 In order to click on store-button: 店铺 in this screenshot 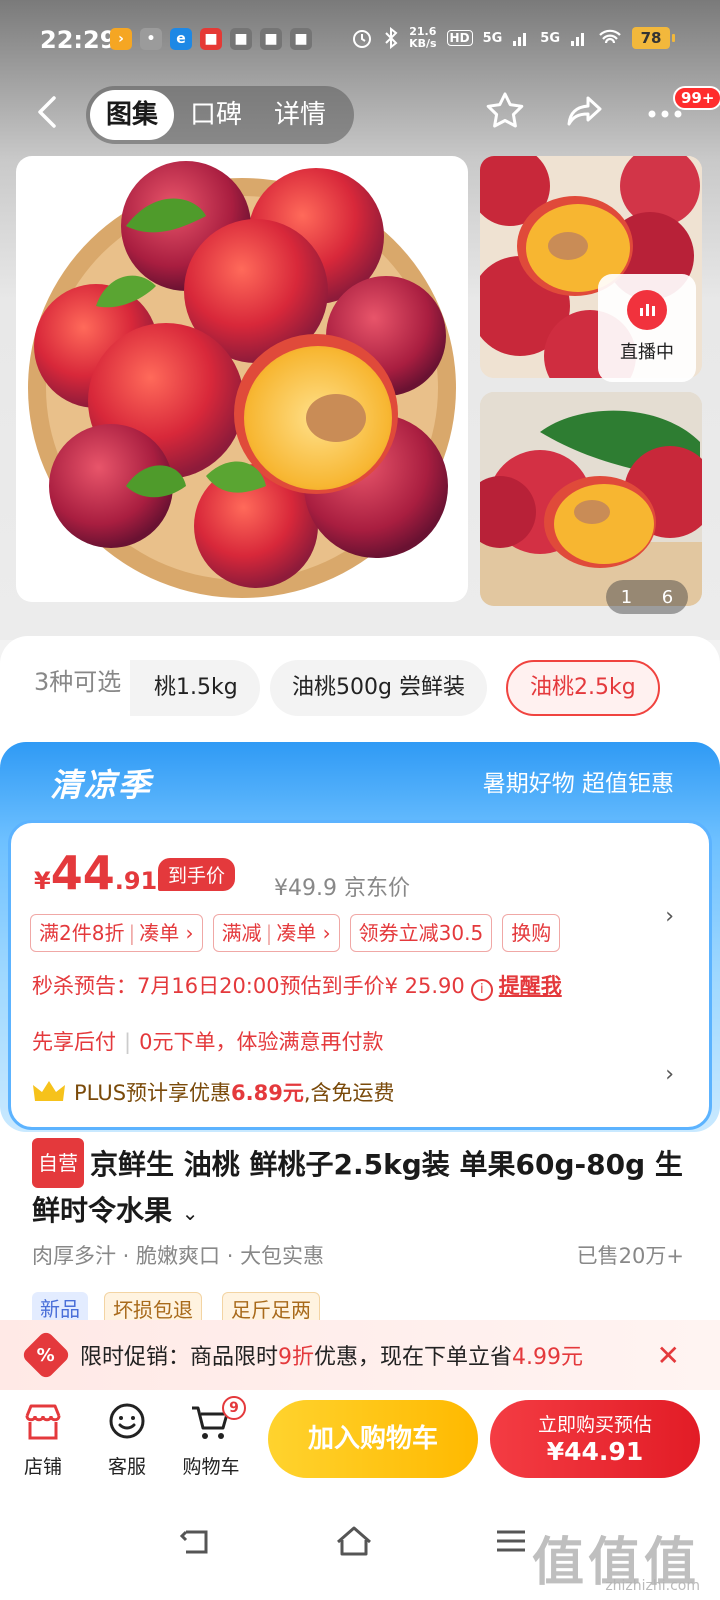, I will do `click(43, 1439)`.